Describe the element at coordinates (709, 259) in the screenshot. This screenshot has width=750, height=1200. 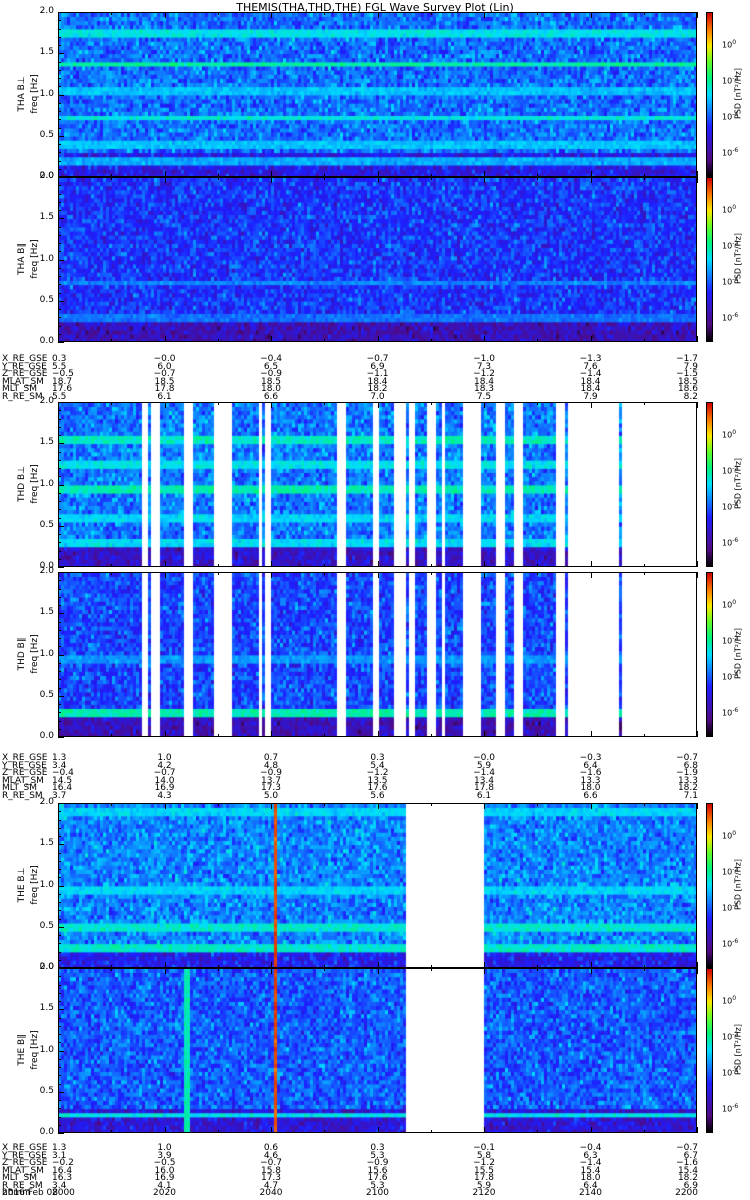
I see `colorbar` at that location.